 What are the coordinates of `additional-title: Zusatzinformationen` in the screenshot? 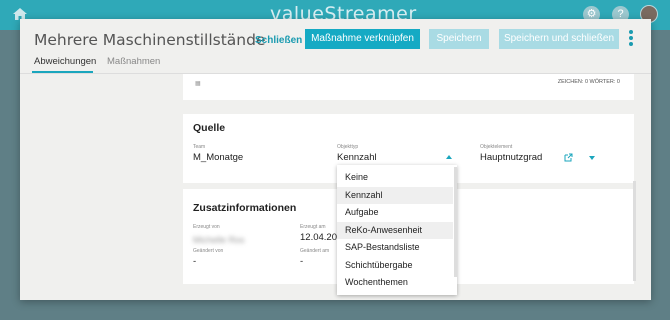 It's located at (245, 208).